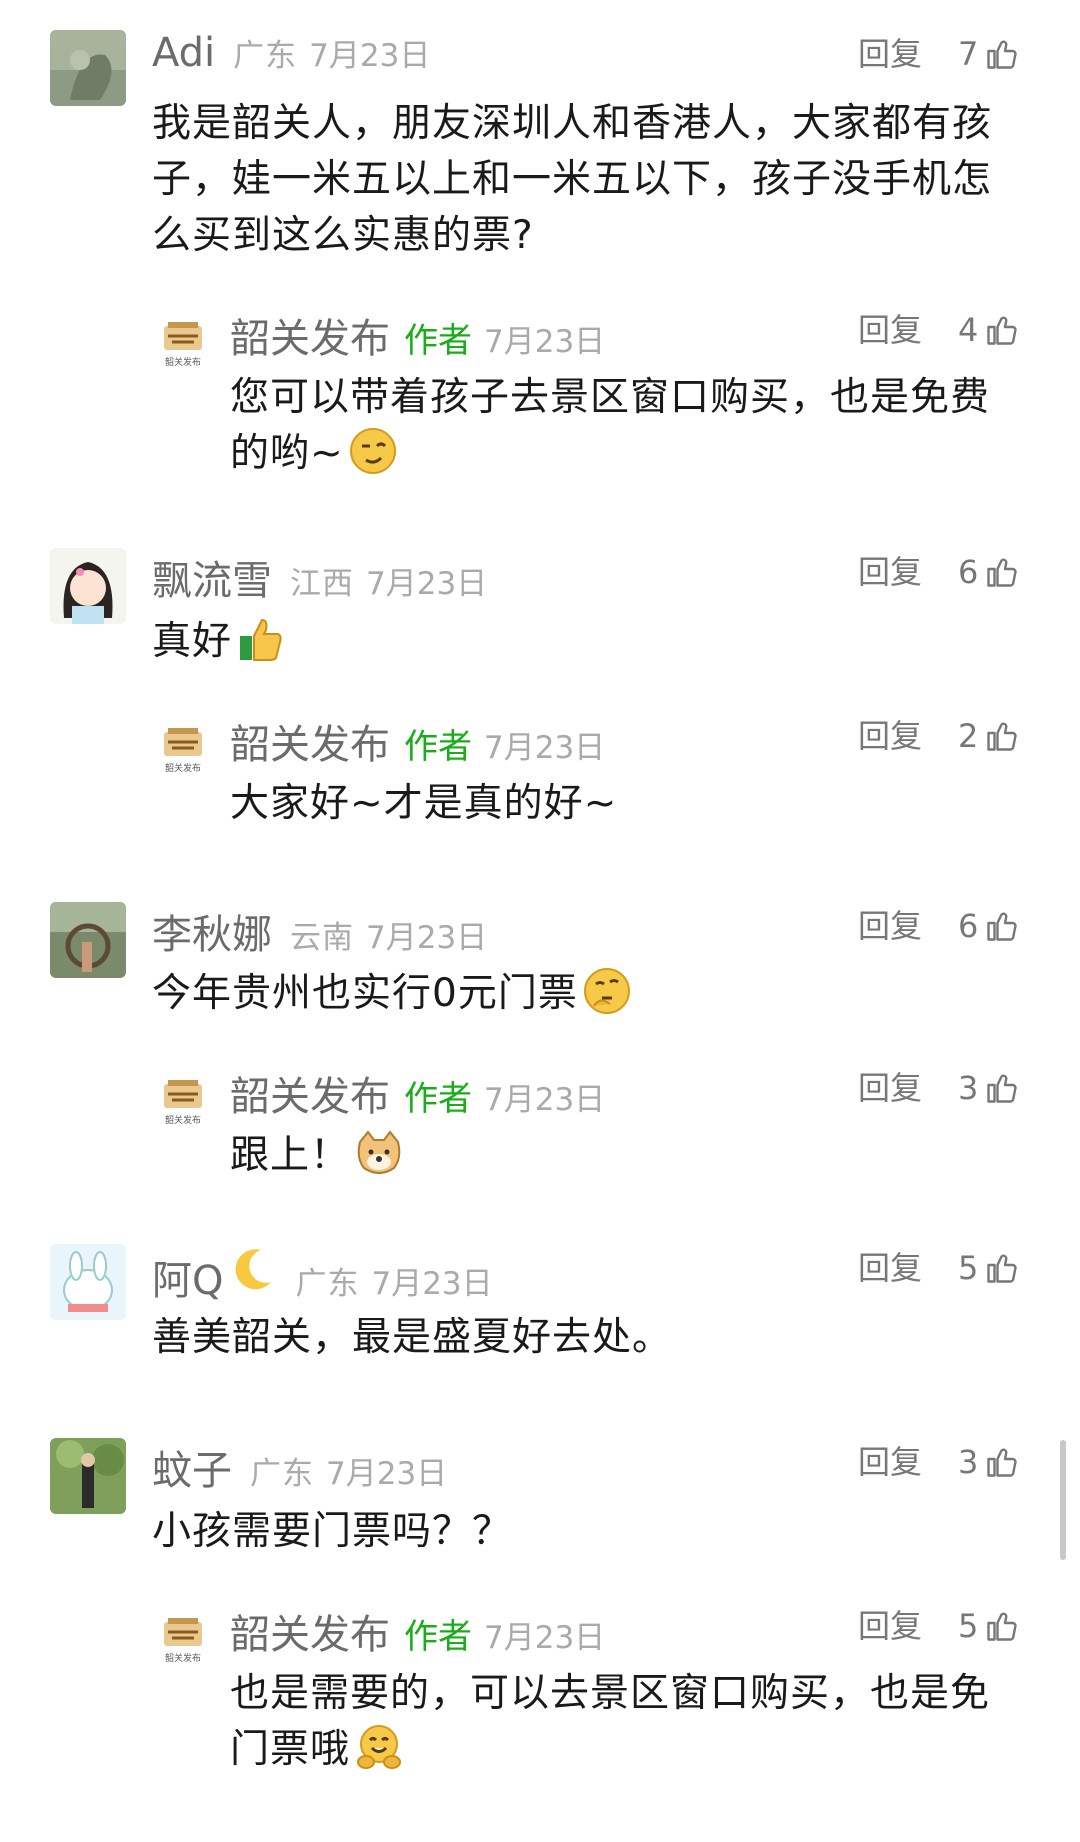 This screenshot has height=1842, width=1080. What do you see at coordinates (212, 577) in the screenshot?
I see `commenter-name: 飘流雪` at bounding box center [212, 577].